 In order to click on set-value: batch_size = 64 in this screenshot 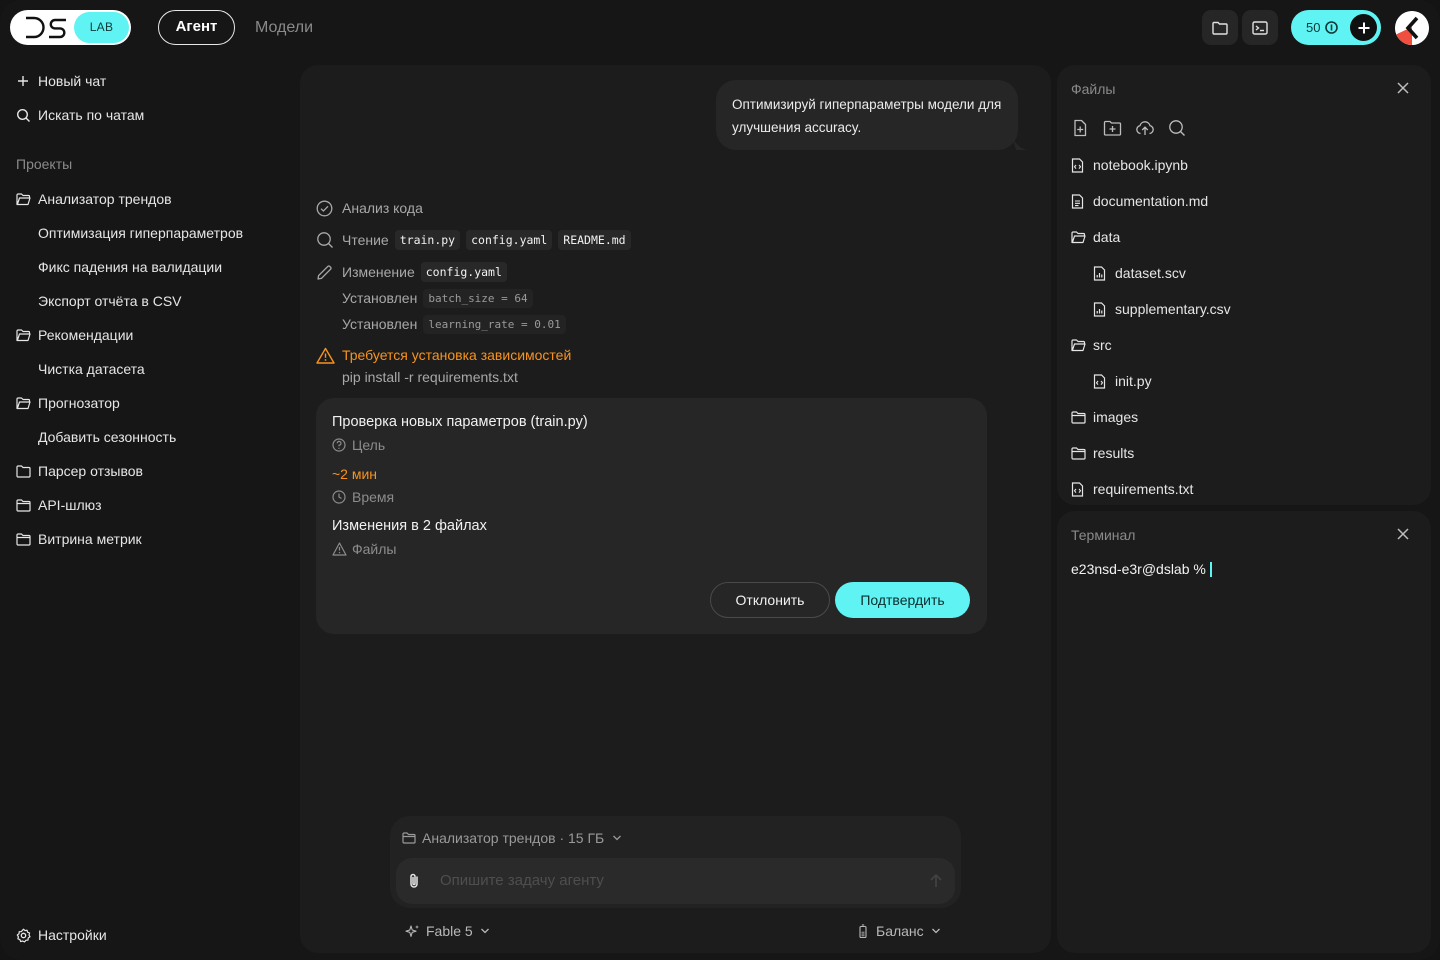, I will do `click(478, 298)`.